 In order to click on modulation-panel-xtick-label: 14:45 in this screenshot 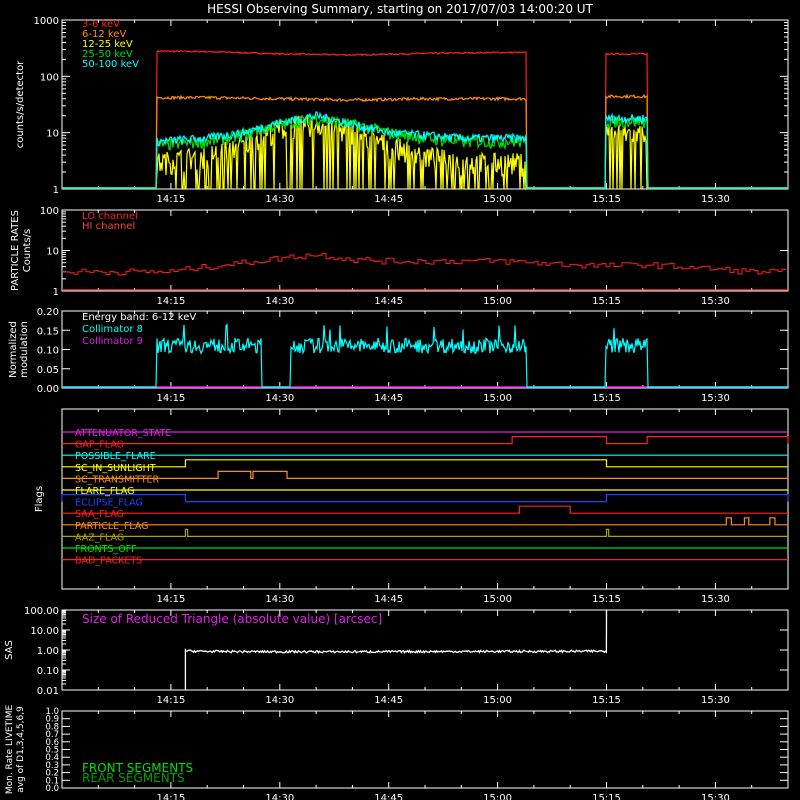, I will do `click(388, 398)`.